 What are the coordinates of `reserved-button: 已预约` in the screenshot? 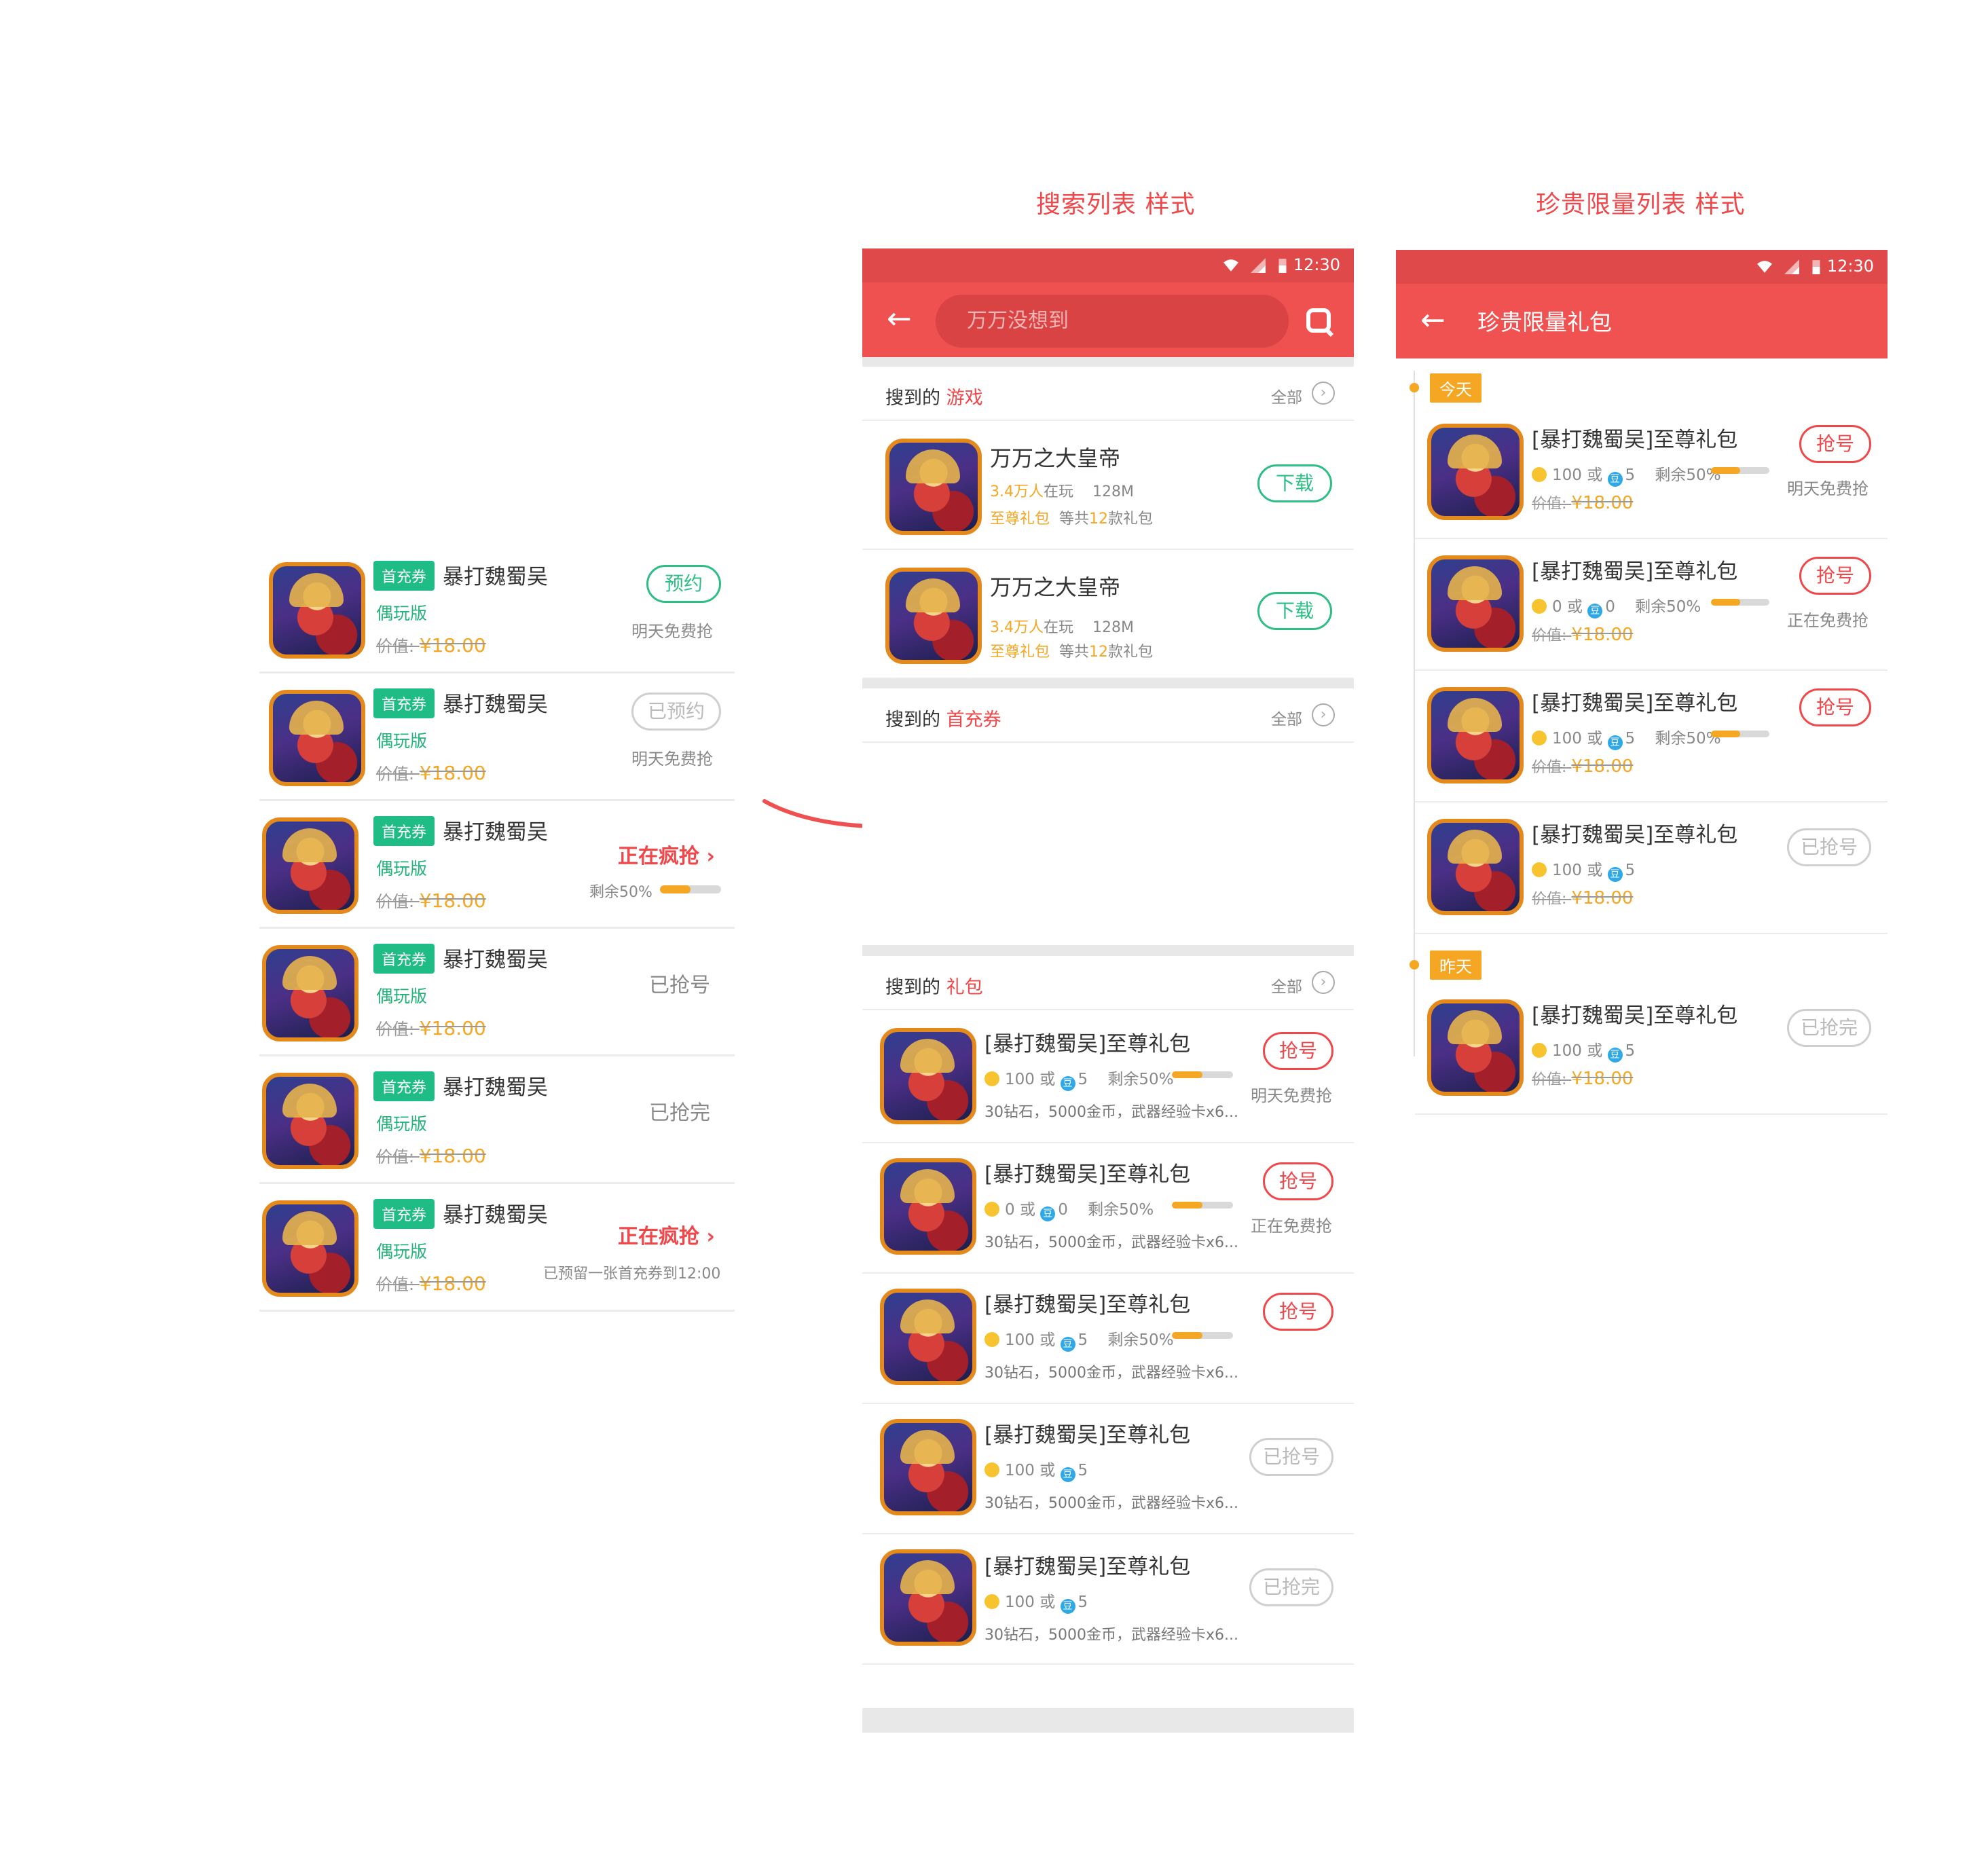 It's located at (676, 712).